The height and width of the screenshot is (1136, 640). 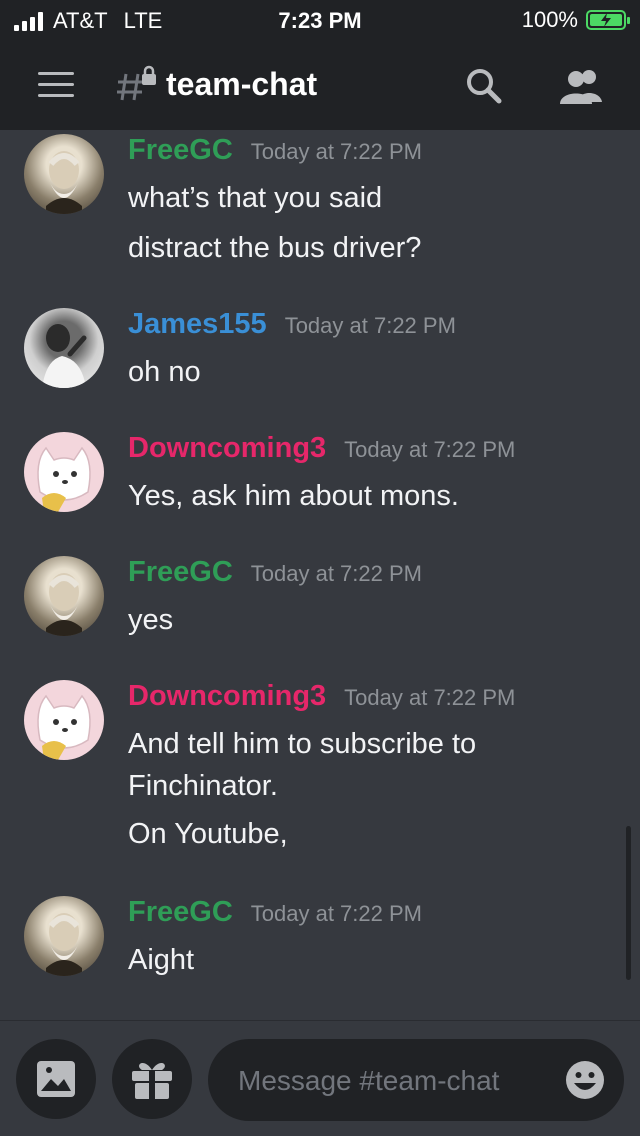 I want to click on status-right: 100%, so click(x=575, y=20).